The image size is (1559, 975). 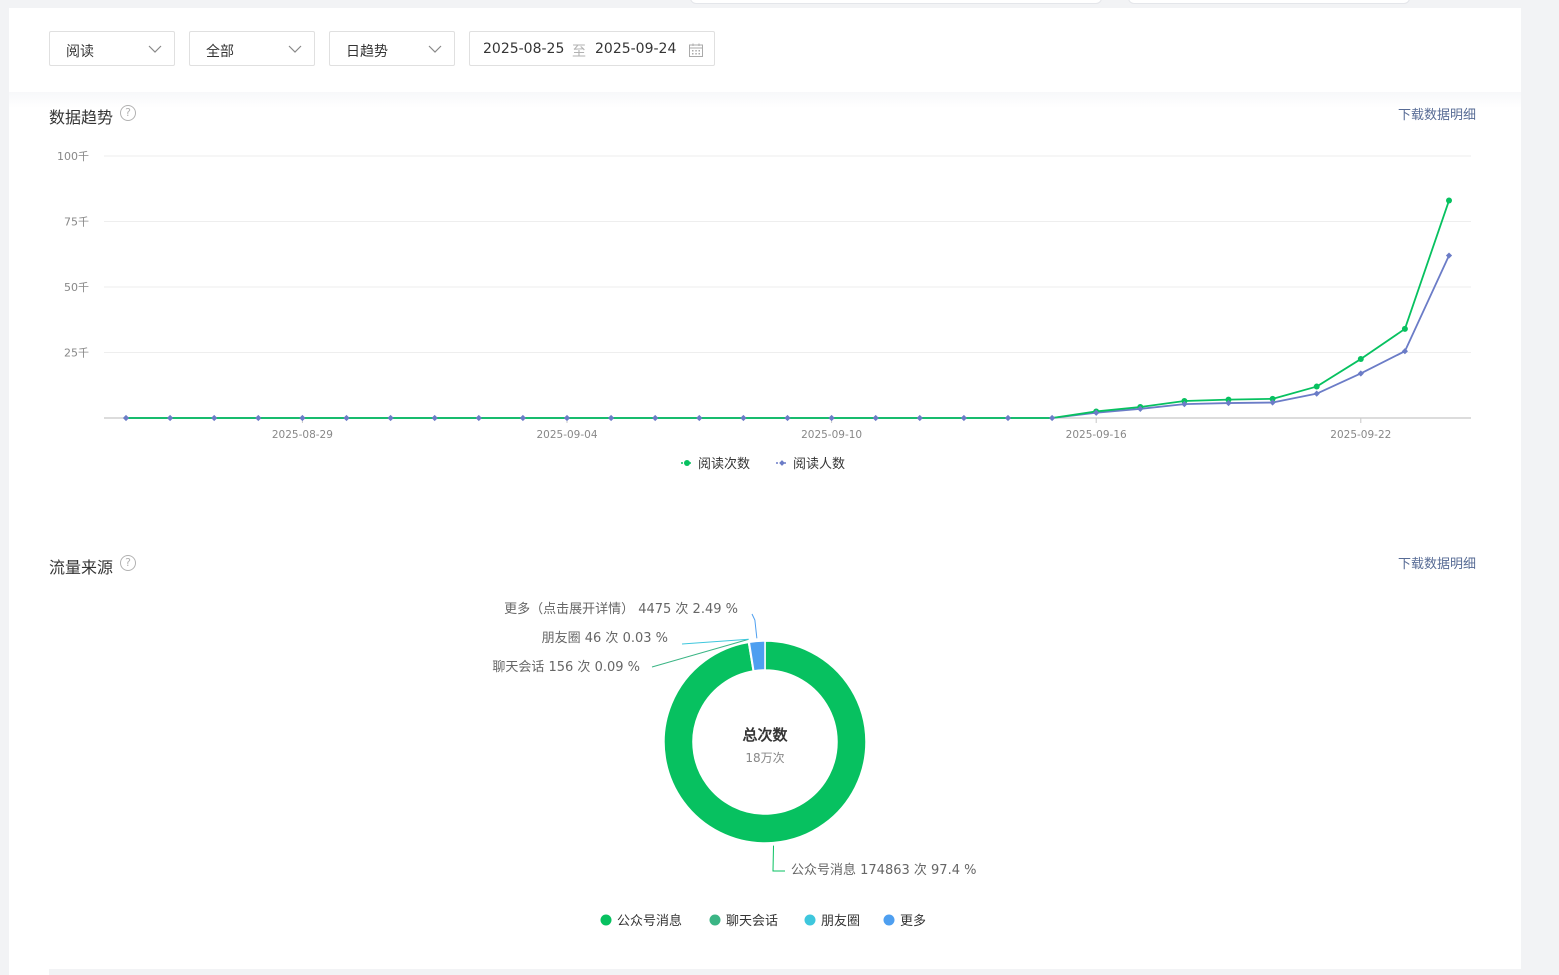 What do you see at coordinates (128, 563) in the screenshot?
I see `source-help-icon: ?` at bounding box center [128, 563].